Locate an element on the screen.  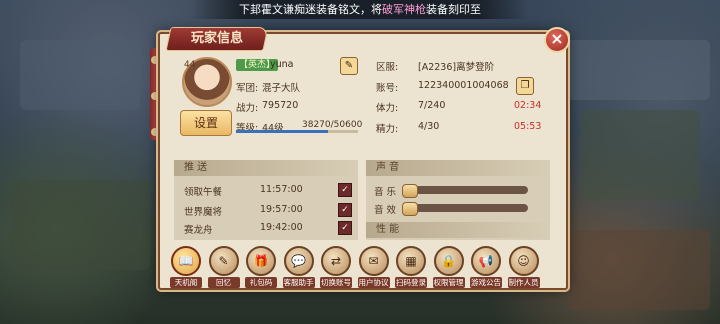
push-section-title: 推 送 is located at coordinates (266, 168).